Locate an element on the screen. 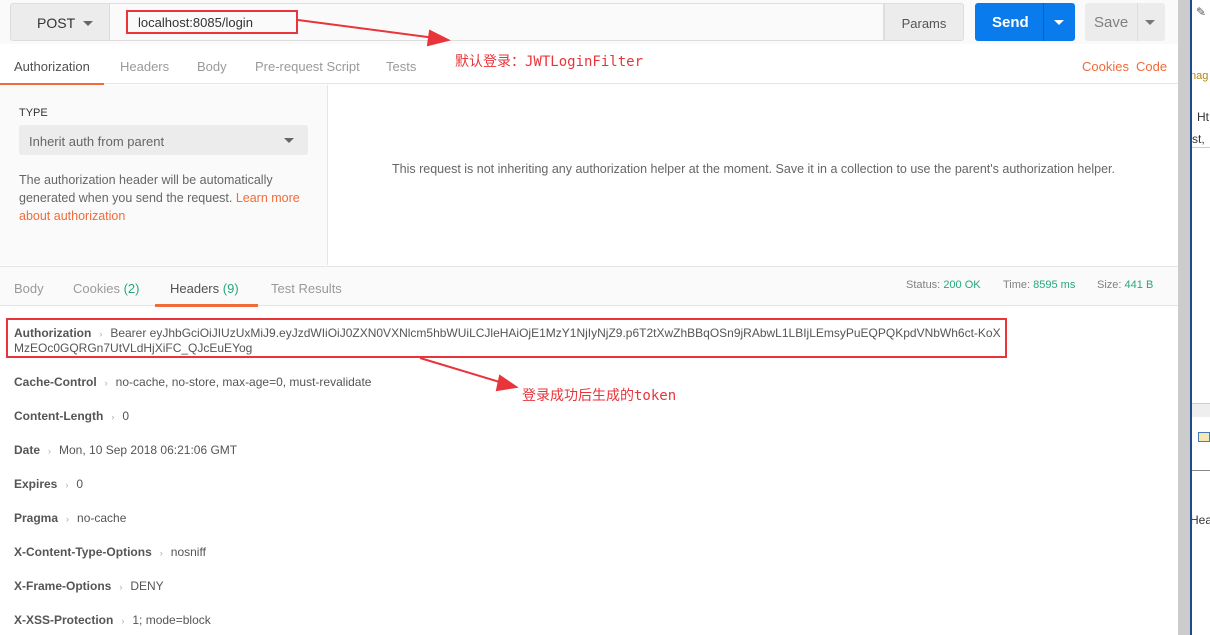 The width and height of the screenshot is (1210, 635). login-annotation: 默认登录：JWTLoginFilter is located at coordinates (549, 62).